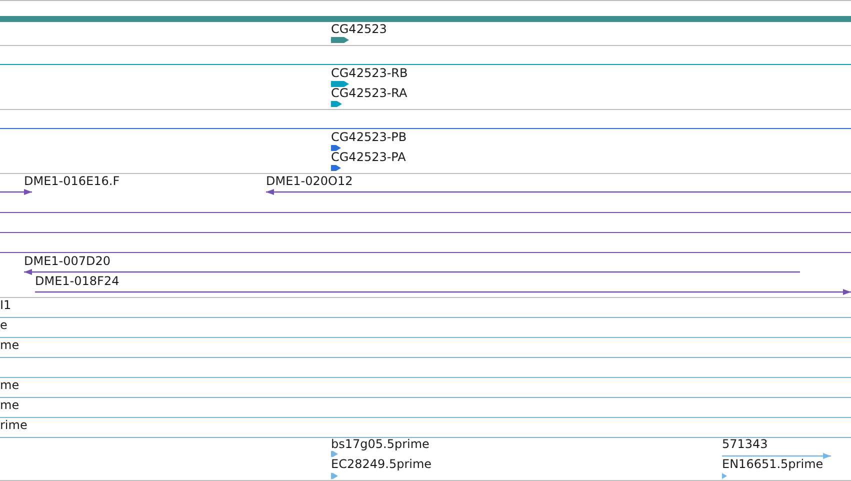 This screenshot has height=481, width=851. Describe the element at coordinates (4, 325) in the screenshot. I see `feature-label: e` at that location.